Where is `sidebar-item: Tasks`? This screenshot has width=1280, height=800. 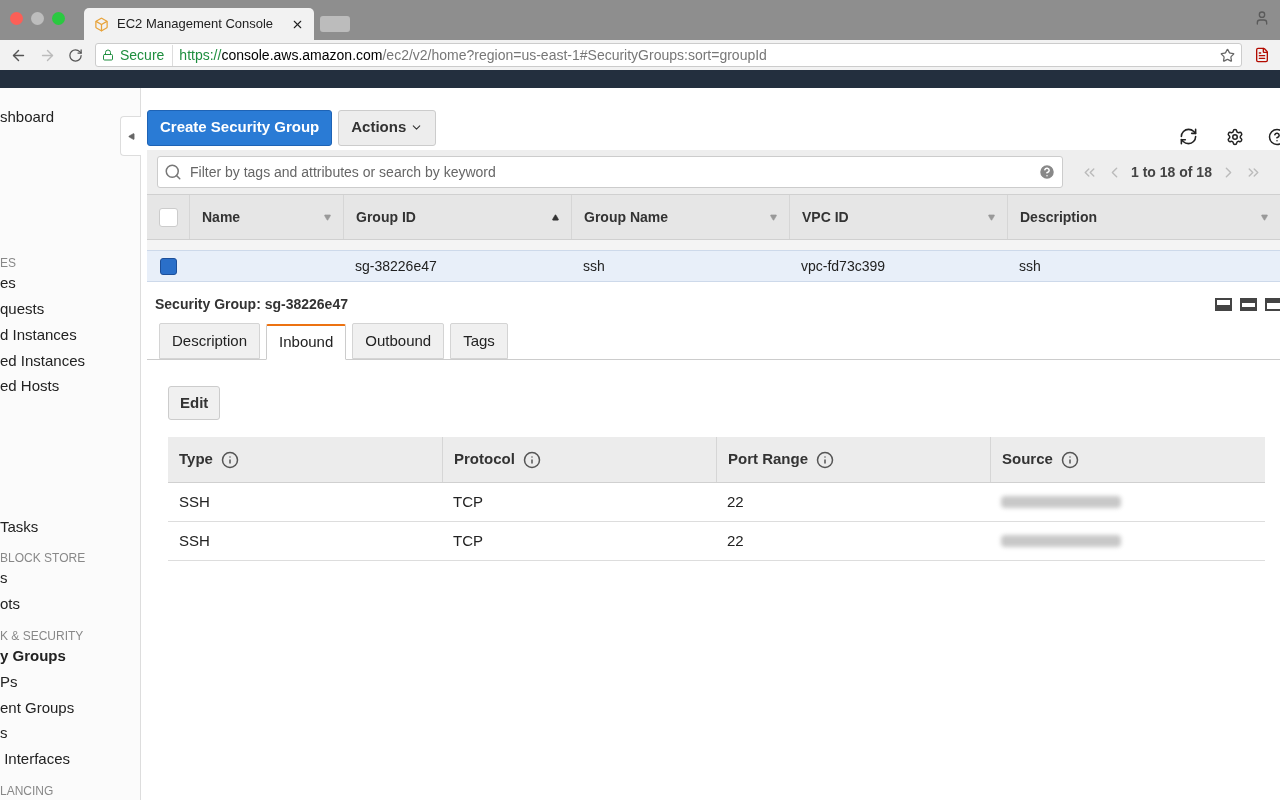 sidebar-item: Tasks is located at coordinates (19, 528).